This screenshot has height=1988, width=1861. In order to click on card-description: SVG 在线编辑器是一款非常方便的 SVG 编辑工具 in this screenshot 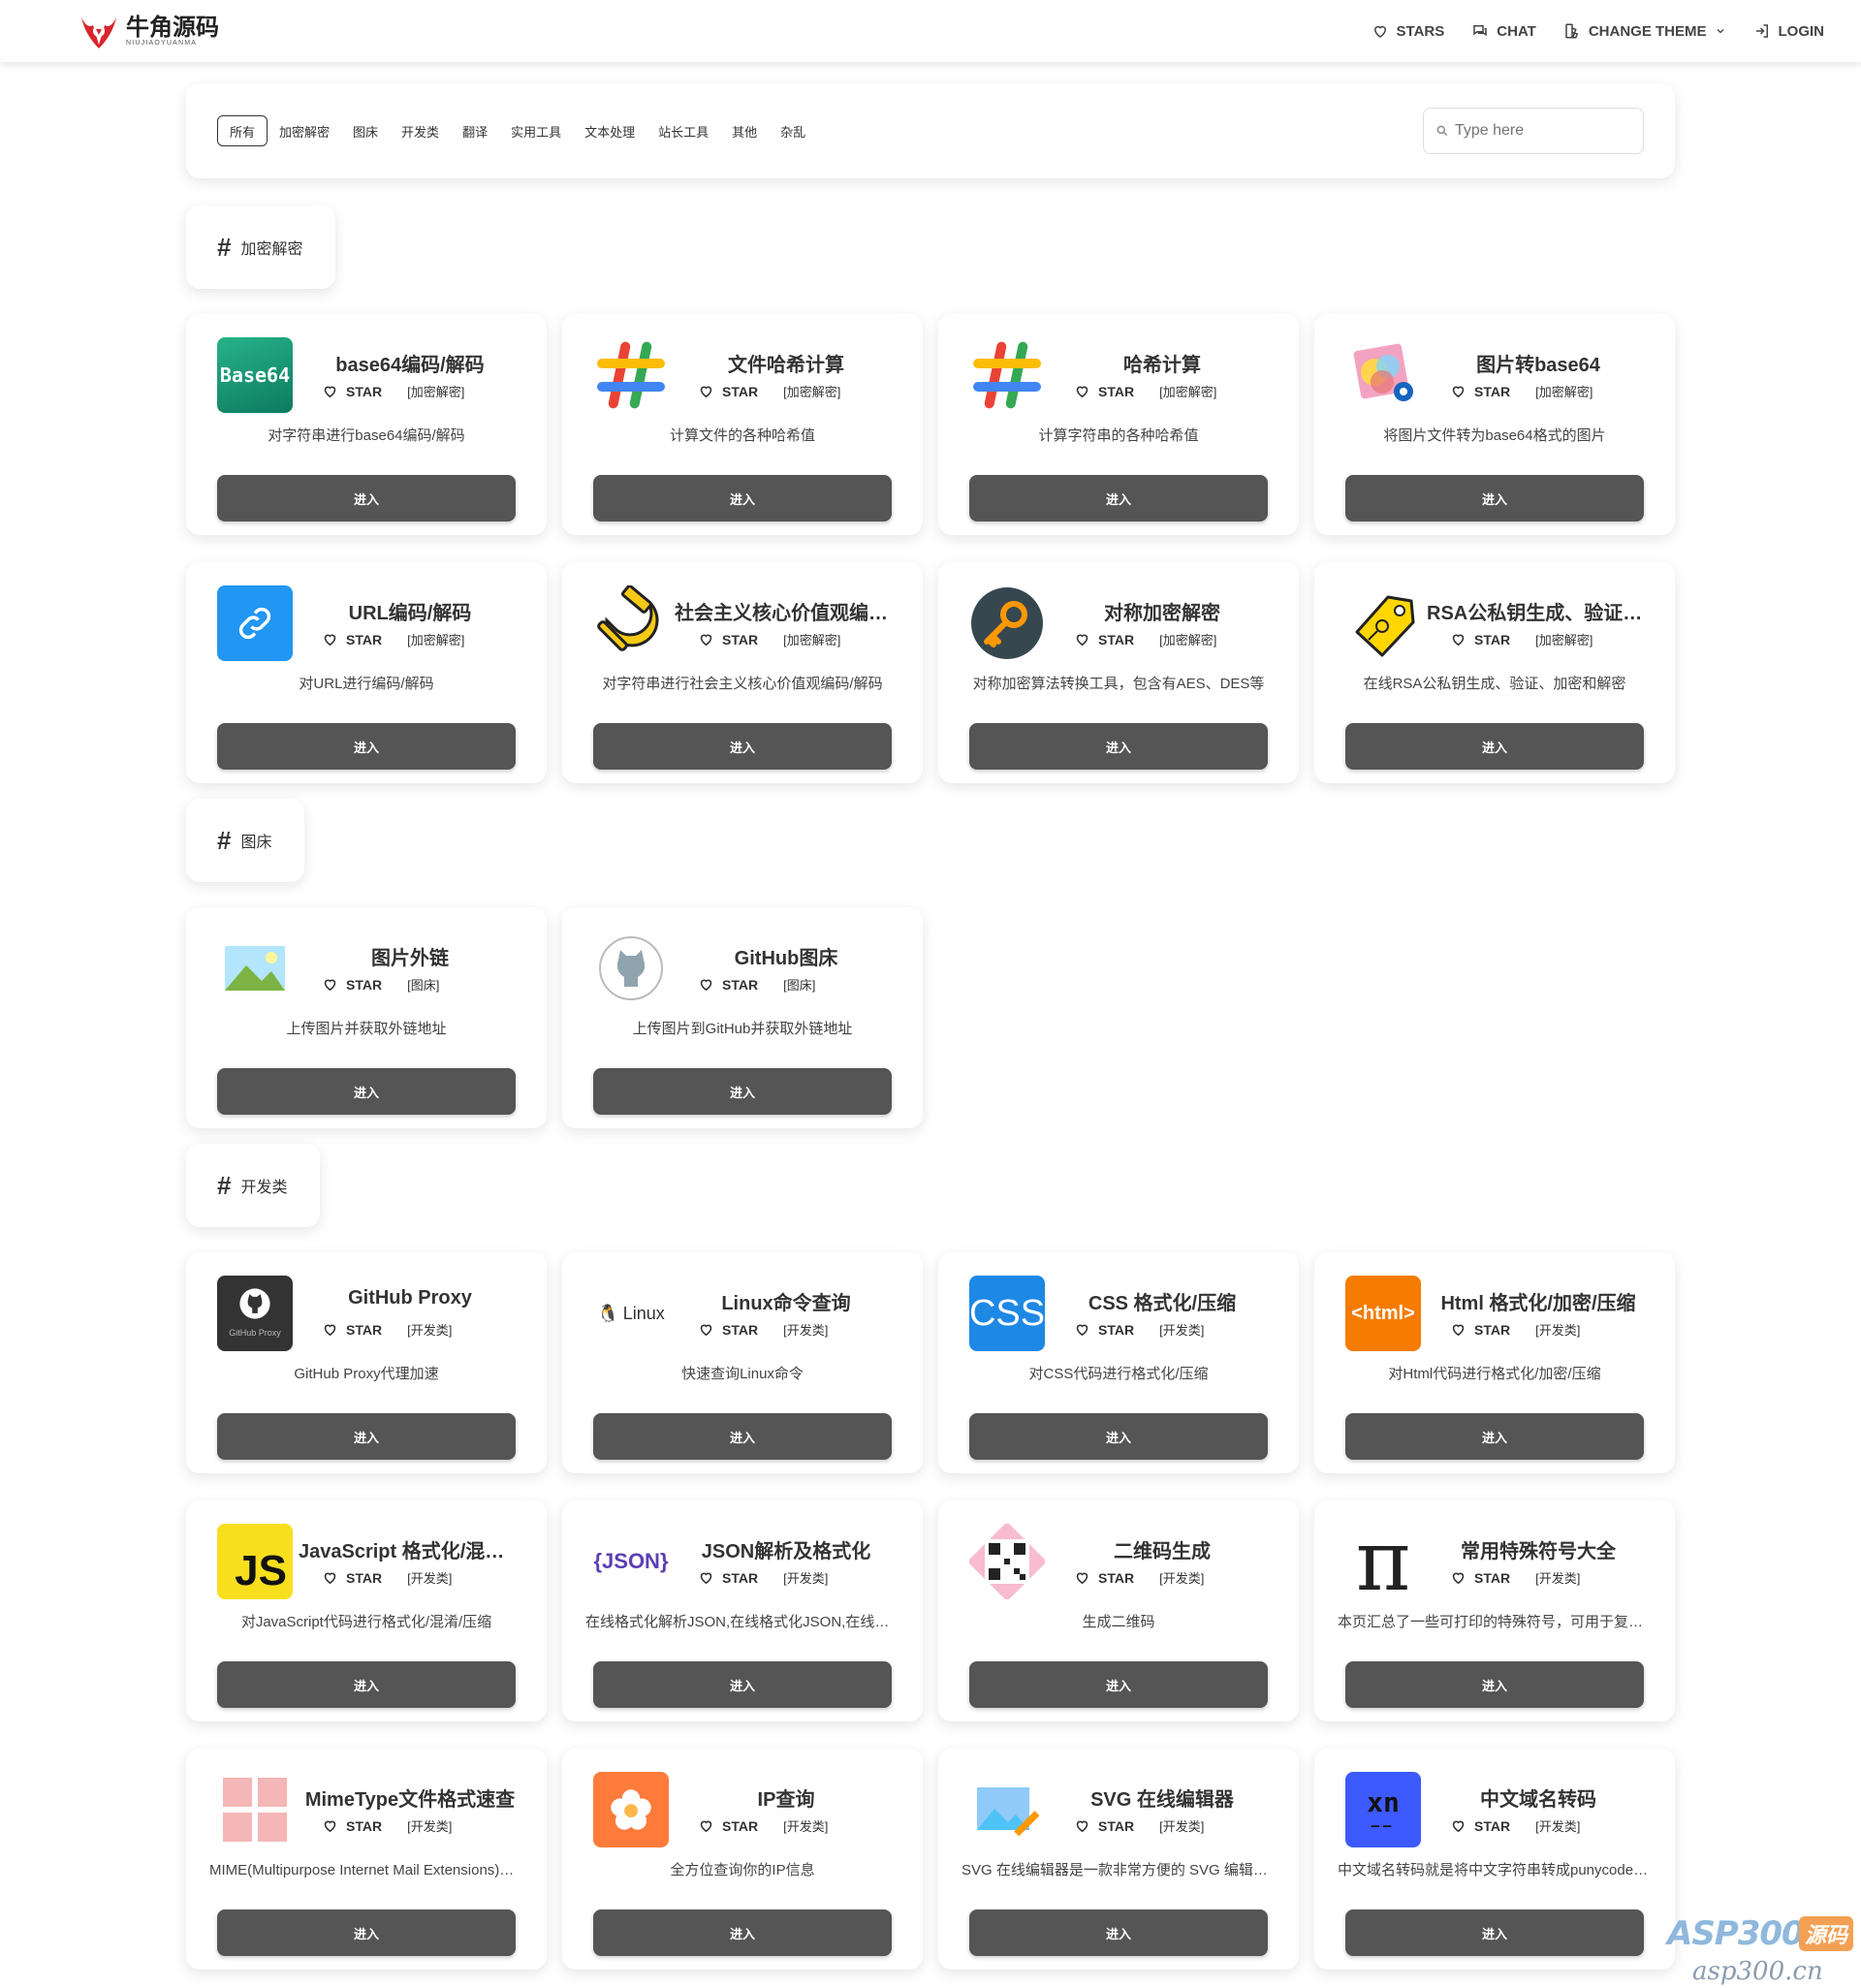, I will do `click(1119, 1870)`.